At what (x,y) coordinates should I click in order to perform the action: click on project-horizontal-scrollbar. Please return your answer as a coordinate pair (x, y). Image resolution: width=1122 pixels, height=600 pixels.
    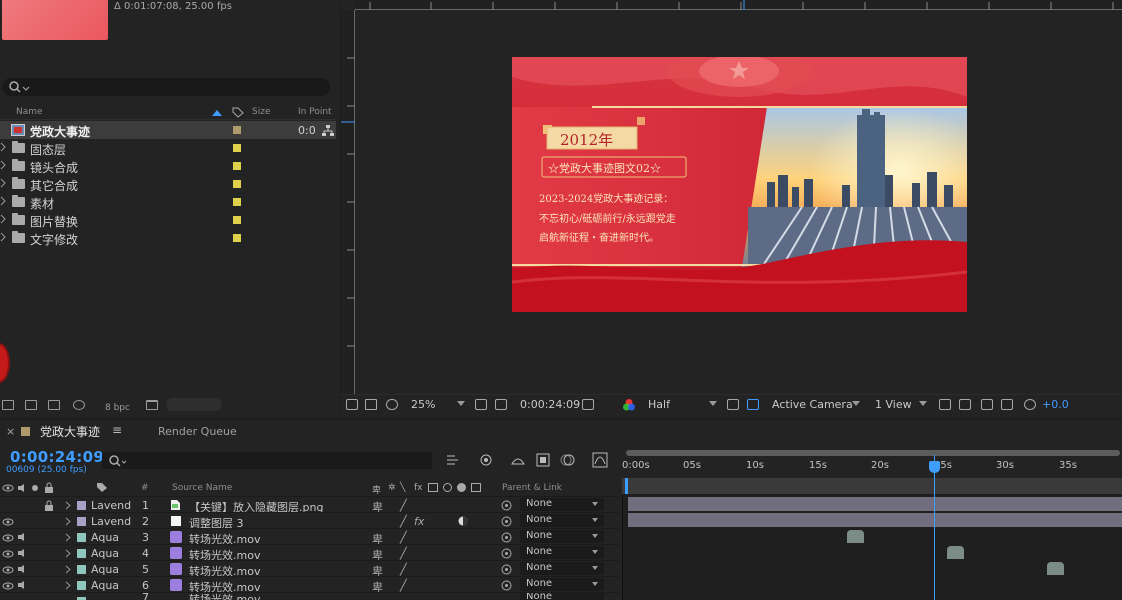
    Looking at the image, I should click on (194, 404).